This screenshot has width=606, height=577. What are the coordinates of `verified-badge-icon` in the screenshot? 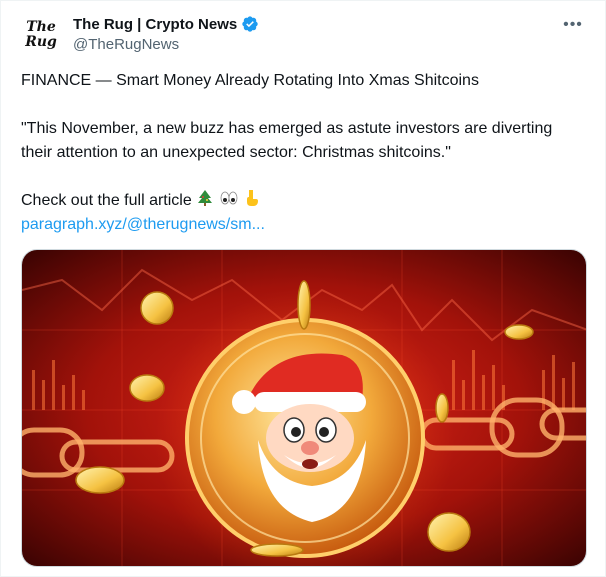 It's located at (250, 24).